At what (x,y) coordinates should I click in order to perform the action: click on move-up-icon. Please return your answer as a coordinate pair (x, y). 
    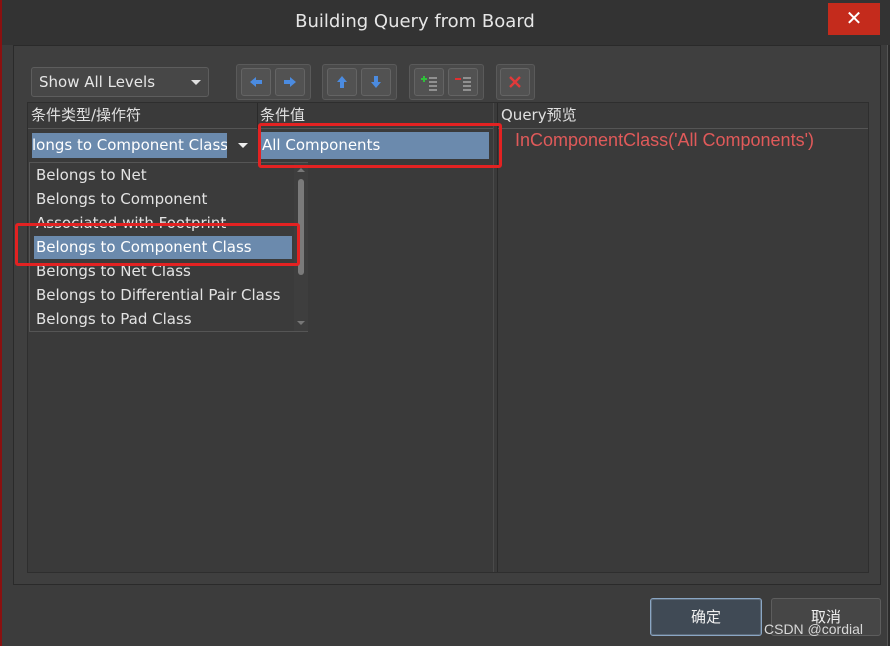
    Looking at the image, I should click on (342, 82).